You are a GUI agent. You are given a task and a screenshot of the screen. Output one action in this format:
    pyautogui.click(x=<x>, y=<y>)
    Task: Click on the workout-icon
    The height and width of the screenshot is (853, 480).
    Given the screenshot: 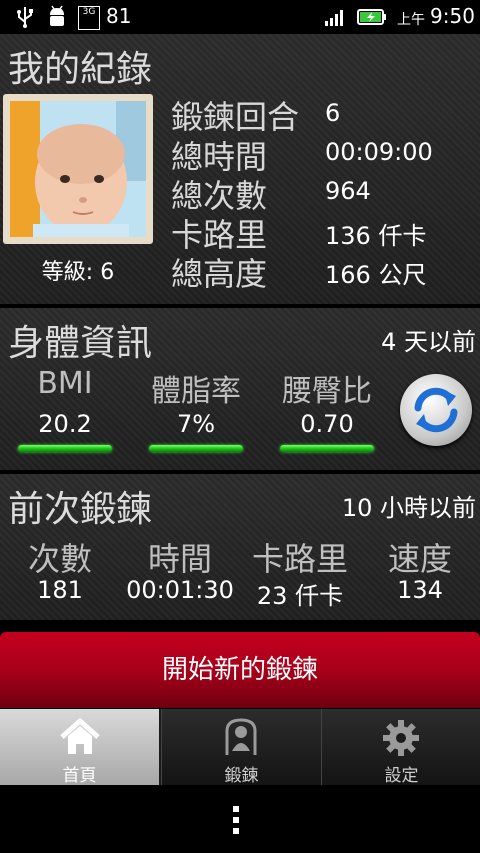 What is the action you would take?
    pyautogui.click(x=241, y=736)
    